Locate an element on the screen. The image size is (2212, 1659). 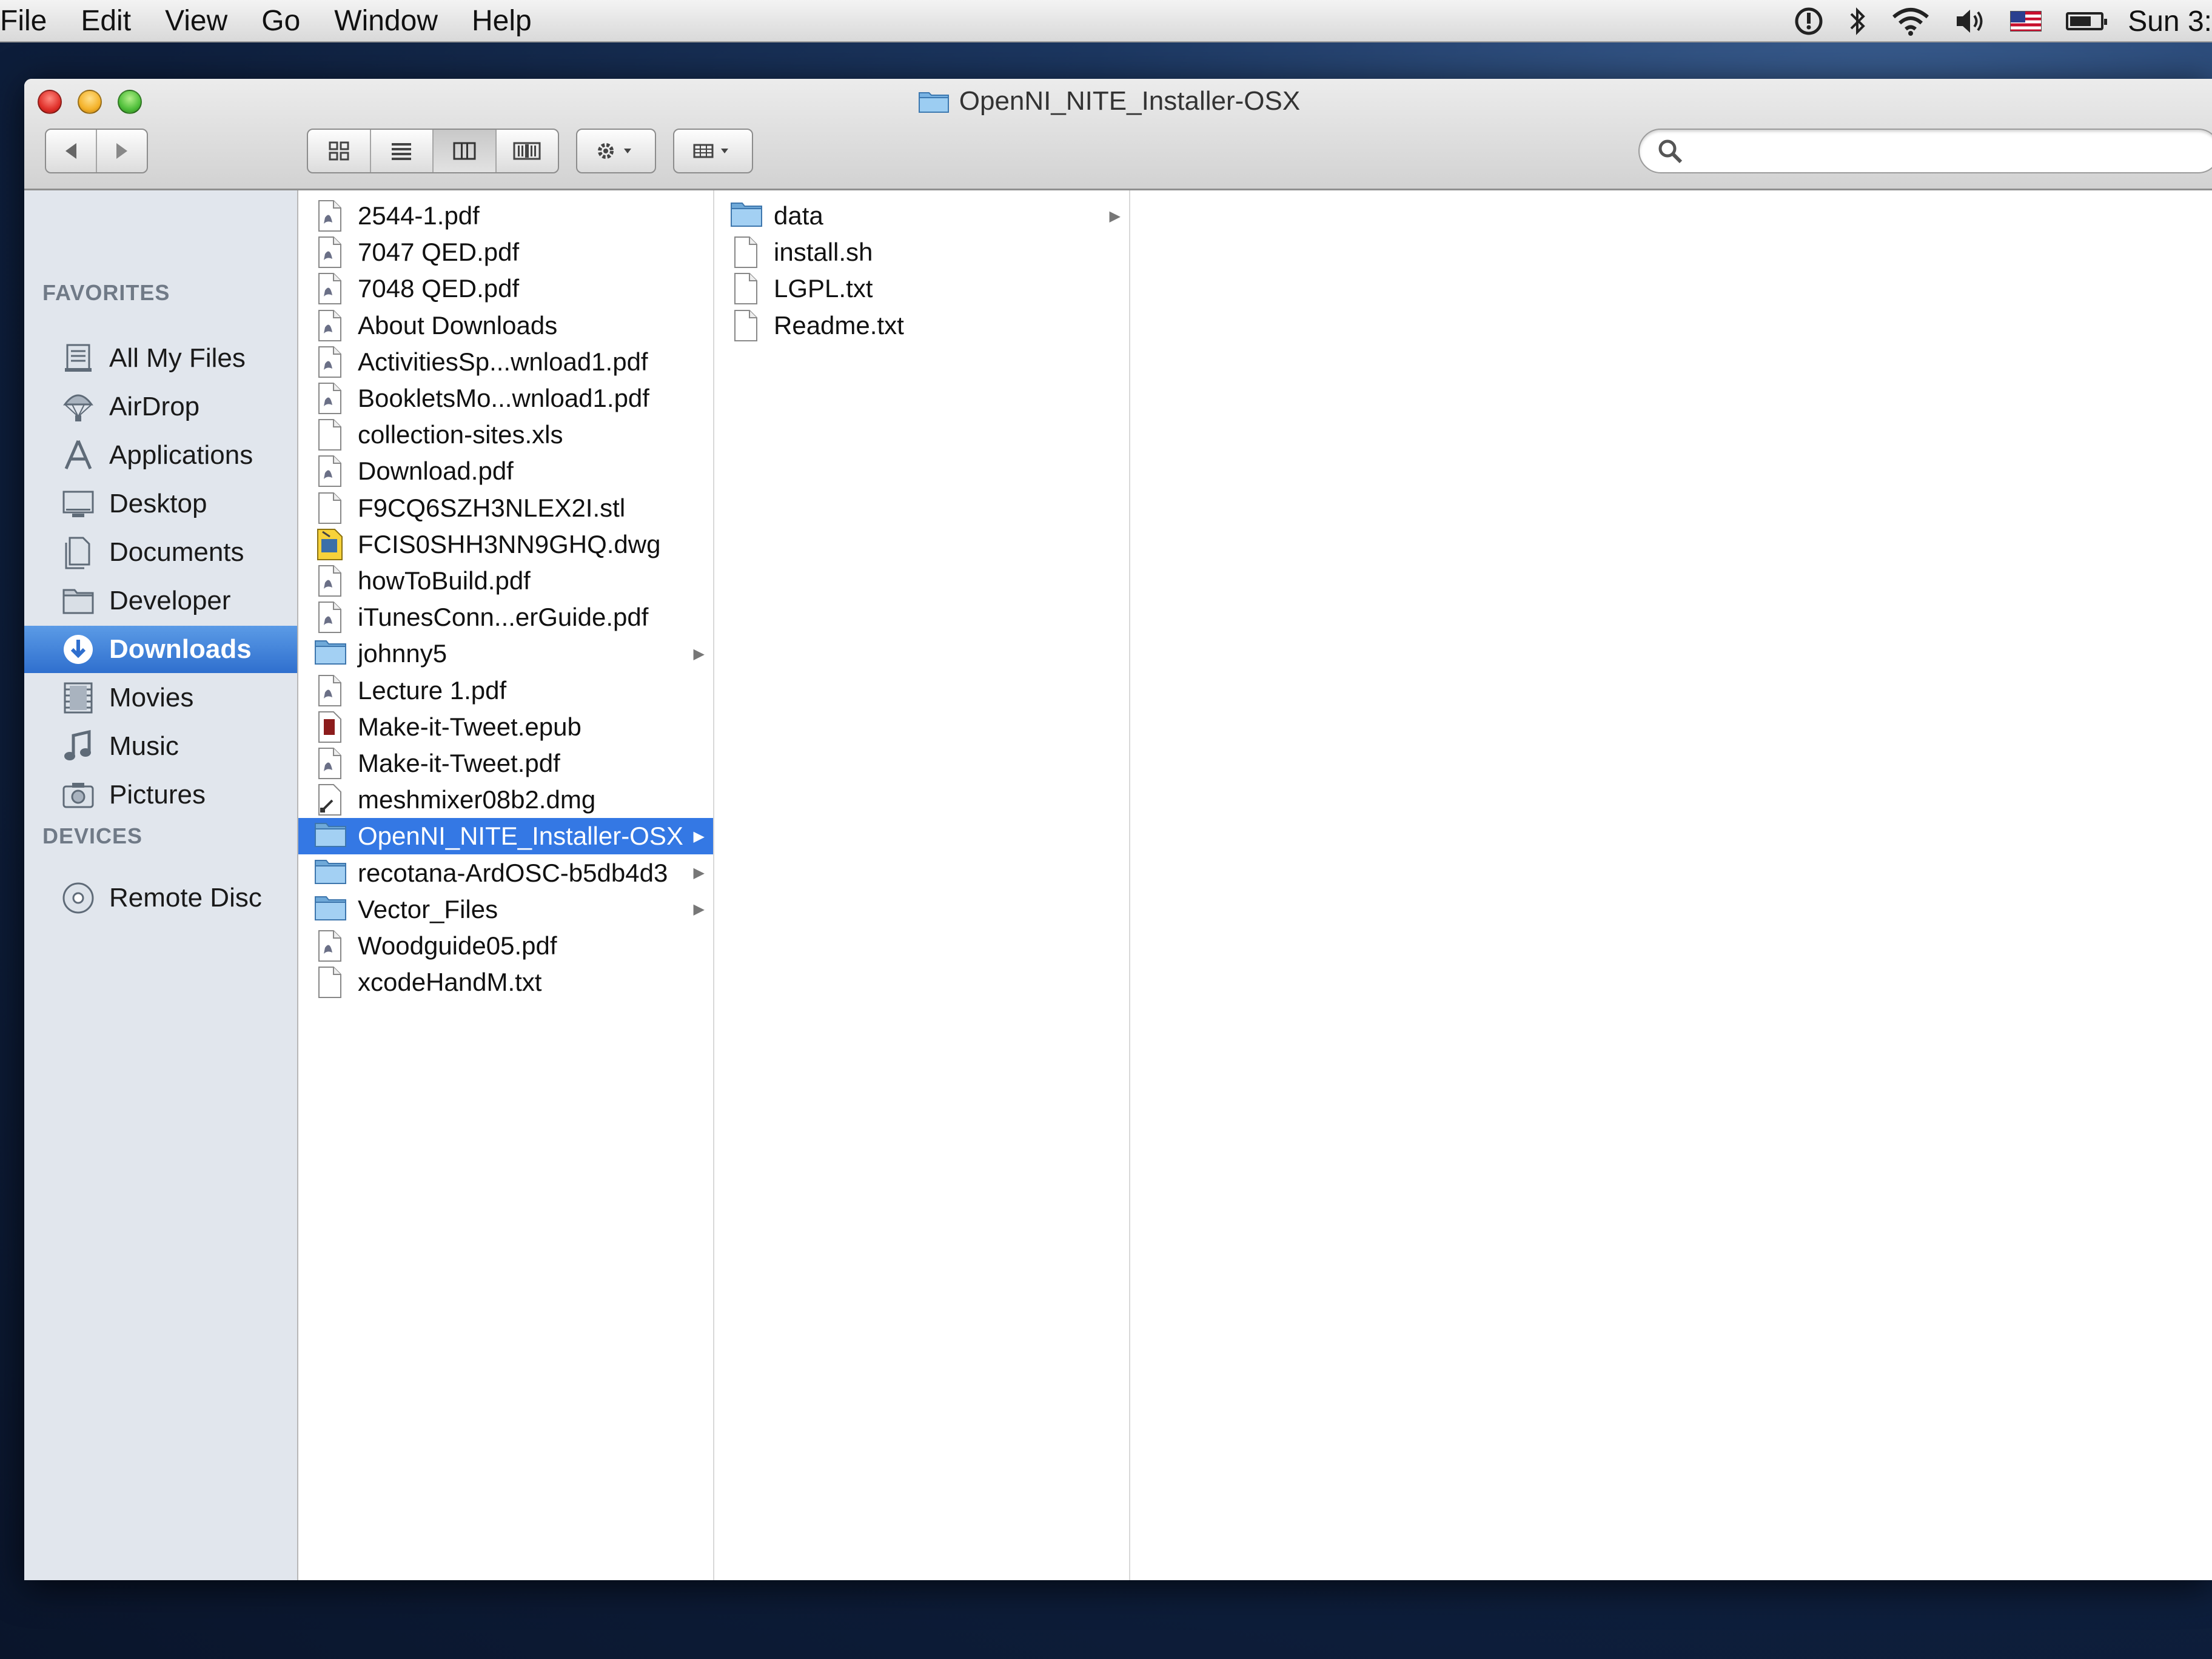
sidebar-item-music: Music is located at coordinates (160, 746).